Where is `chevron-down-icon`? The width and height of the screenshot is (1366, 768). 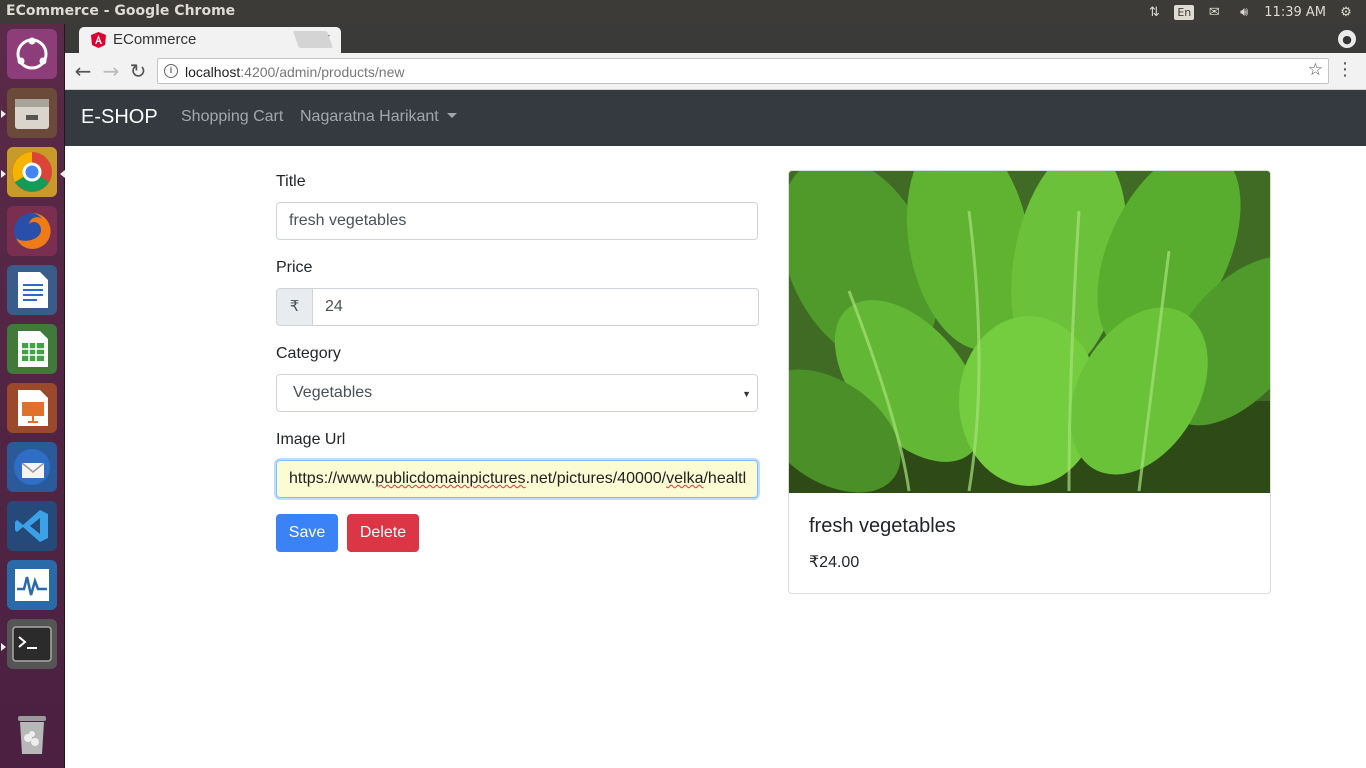 chevron-down-icon is located at coordinates (451, 115).